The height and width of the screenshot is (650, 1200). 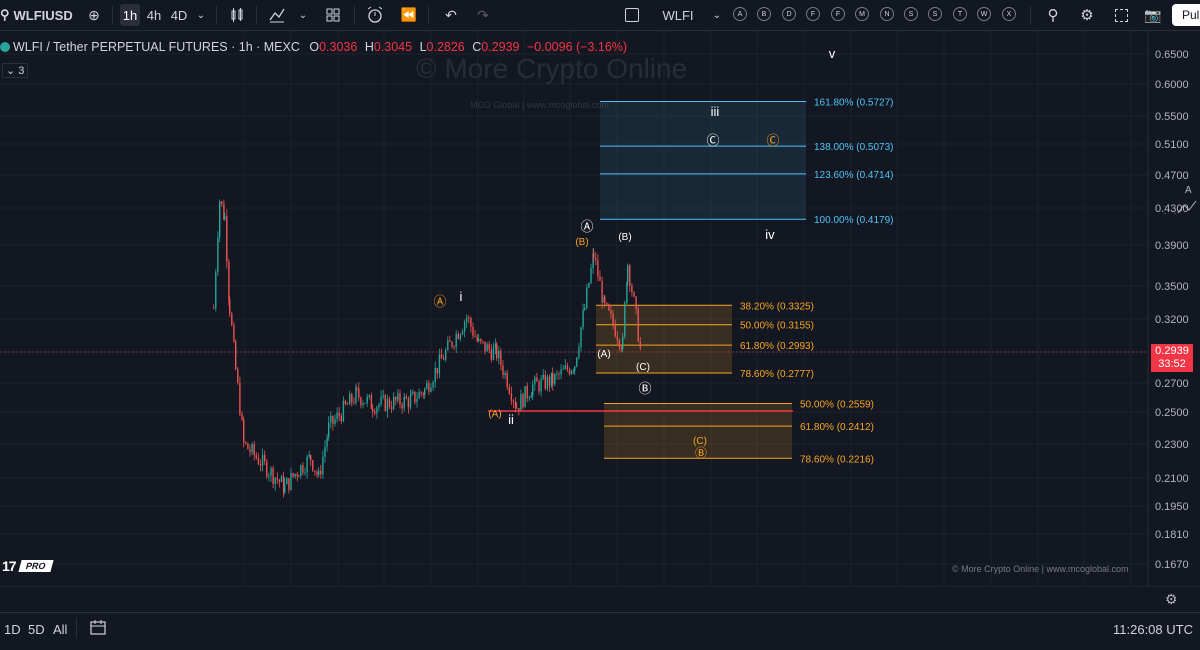 What do you see at coordinates (201, 15) in the screenshot?
I see `timeframe-dropdown: ⌄` at bounding box center [201, 15].